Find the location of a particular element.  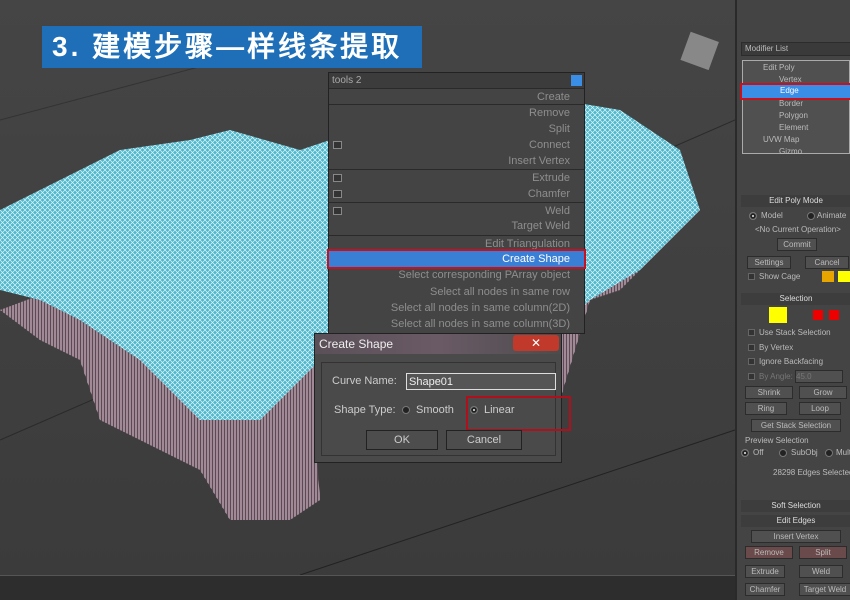

use-stack-checkbox is located at coordinates (751, 332).